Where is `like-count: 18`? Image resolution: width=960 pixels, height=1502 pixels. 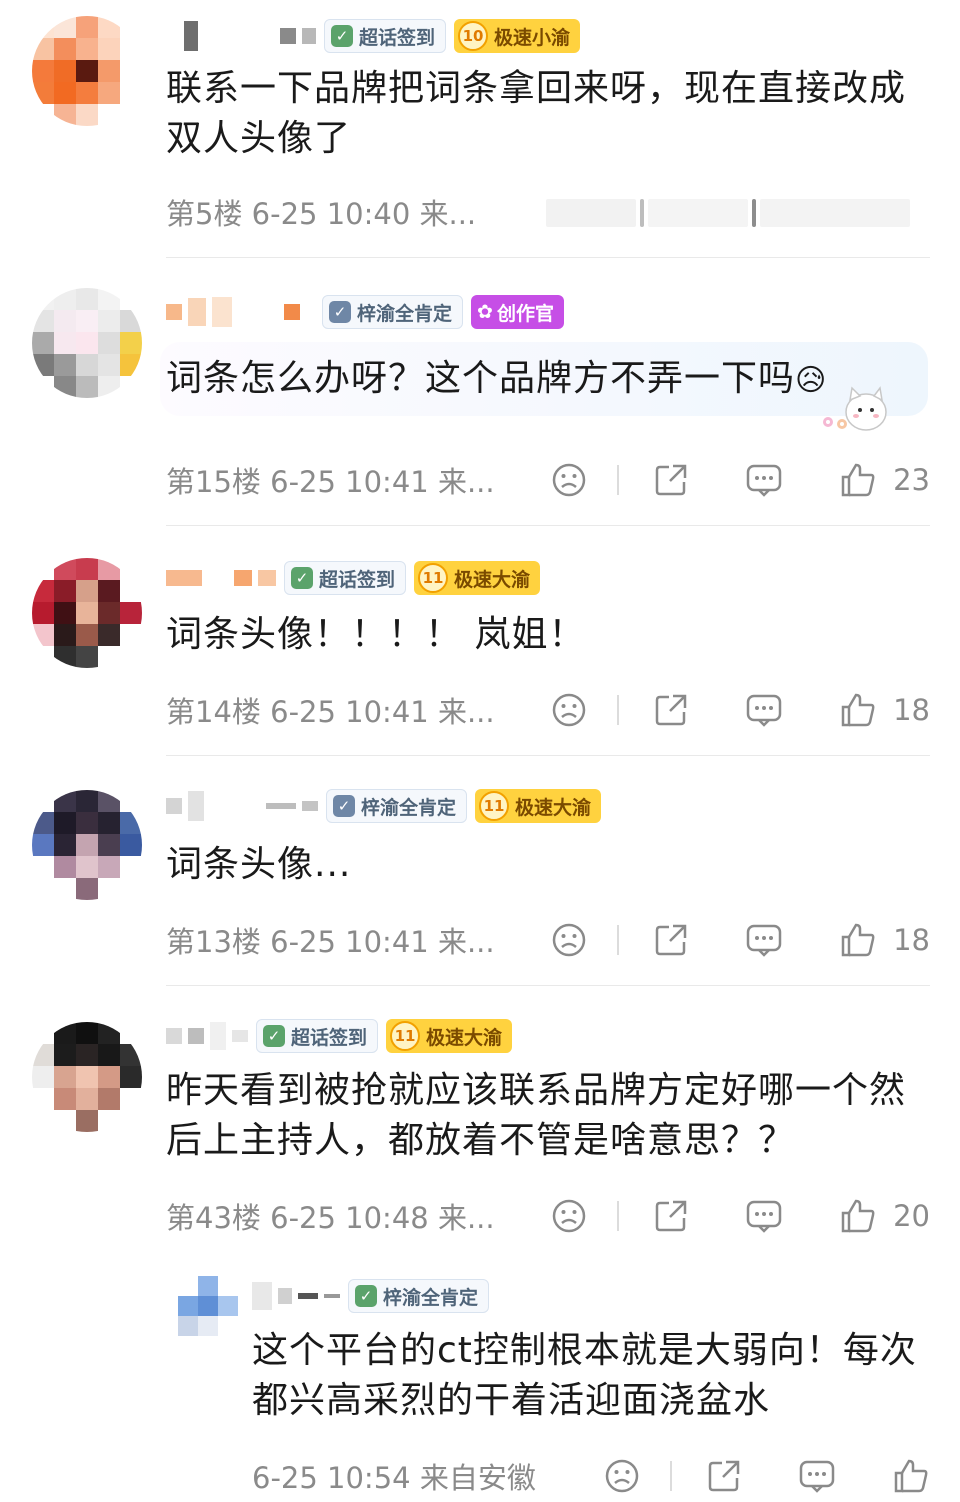 like-count: 18 is located at coordinates (911, 940).